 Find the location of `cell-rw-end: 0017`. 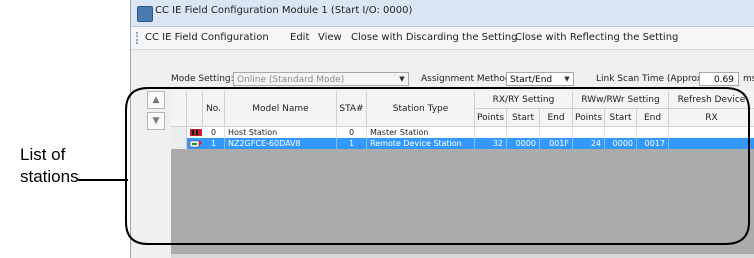

cell-rw-end: 0017 is located at coordinates (653, 143).